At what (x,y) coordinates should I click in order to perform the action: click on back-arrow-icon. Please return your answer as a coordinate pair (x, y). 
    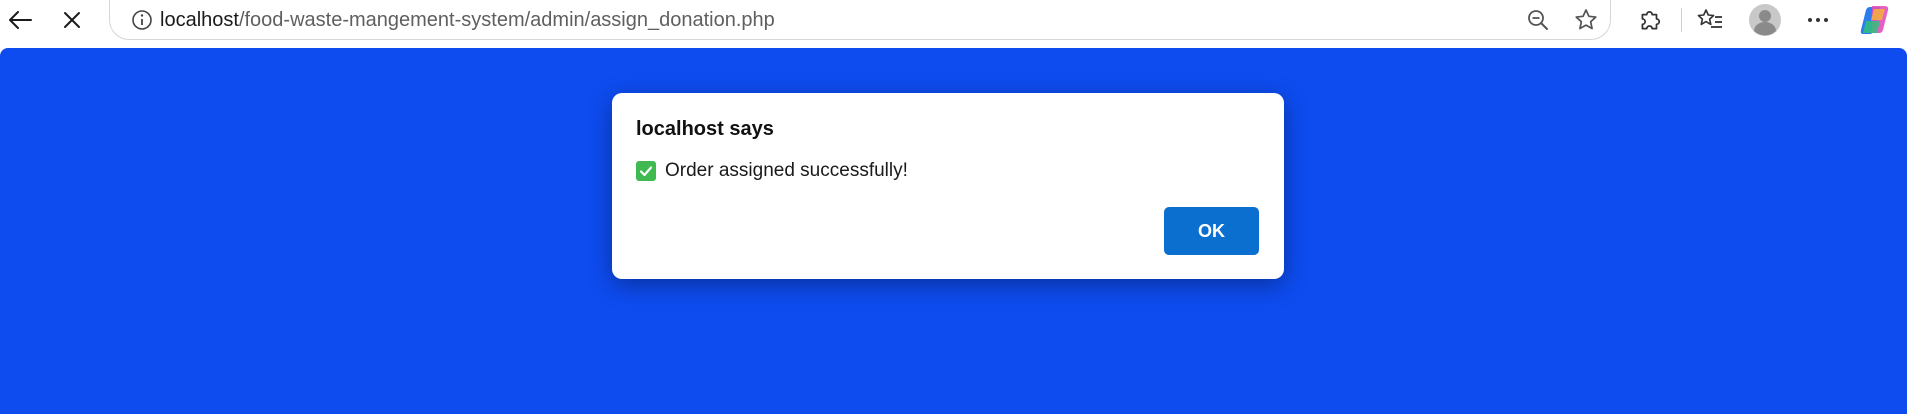
    Looking at the image, I should click on (20, 20).